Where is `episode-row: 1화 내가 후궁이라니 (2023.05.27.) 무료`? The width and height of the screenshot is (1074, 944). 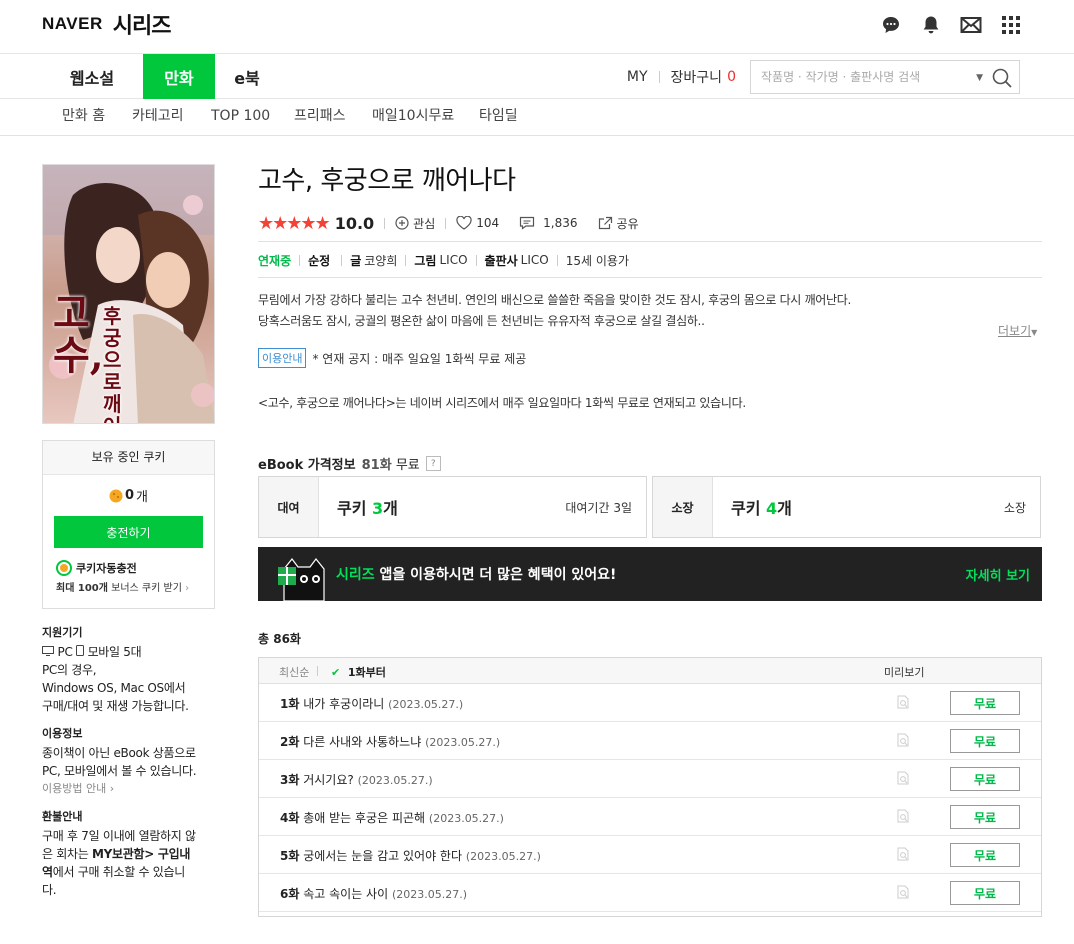
episode-row: 1화 내가 후궁이라니 (2023.05.27.) 무료 is located at coordinates (650, 703).